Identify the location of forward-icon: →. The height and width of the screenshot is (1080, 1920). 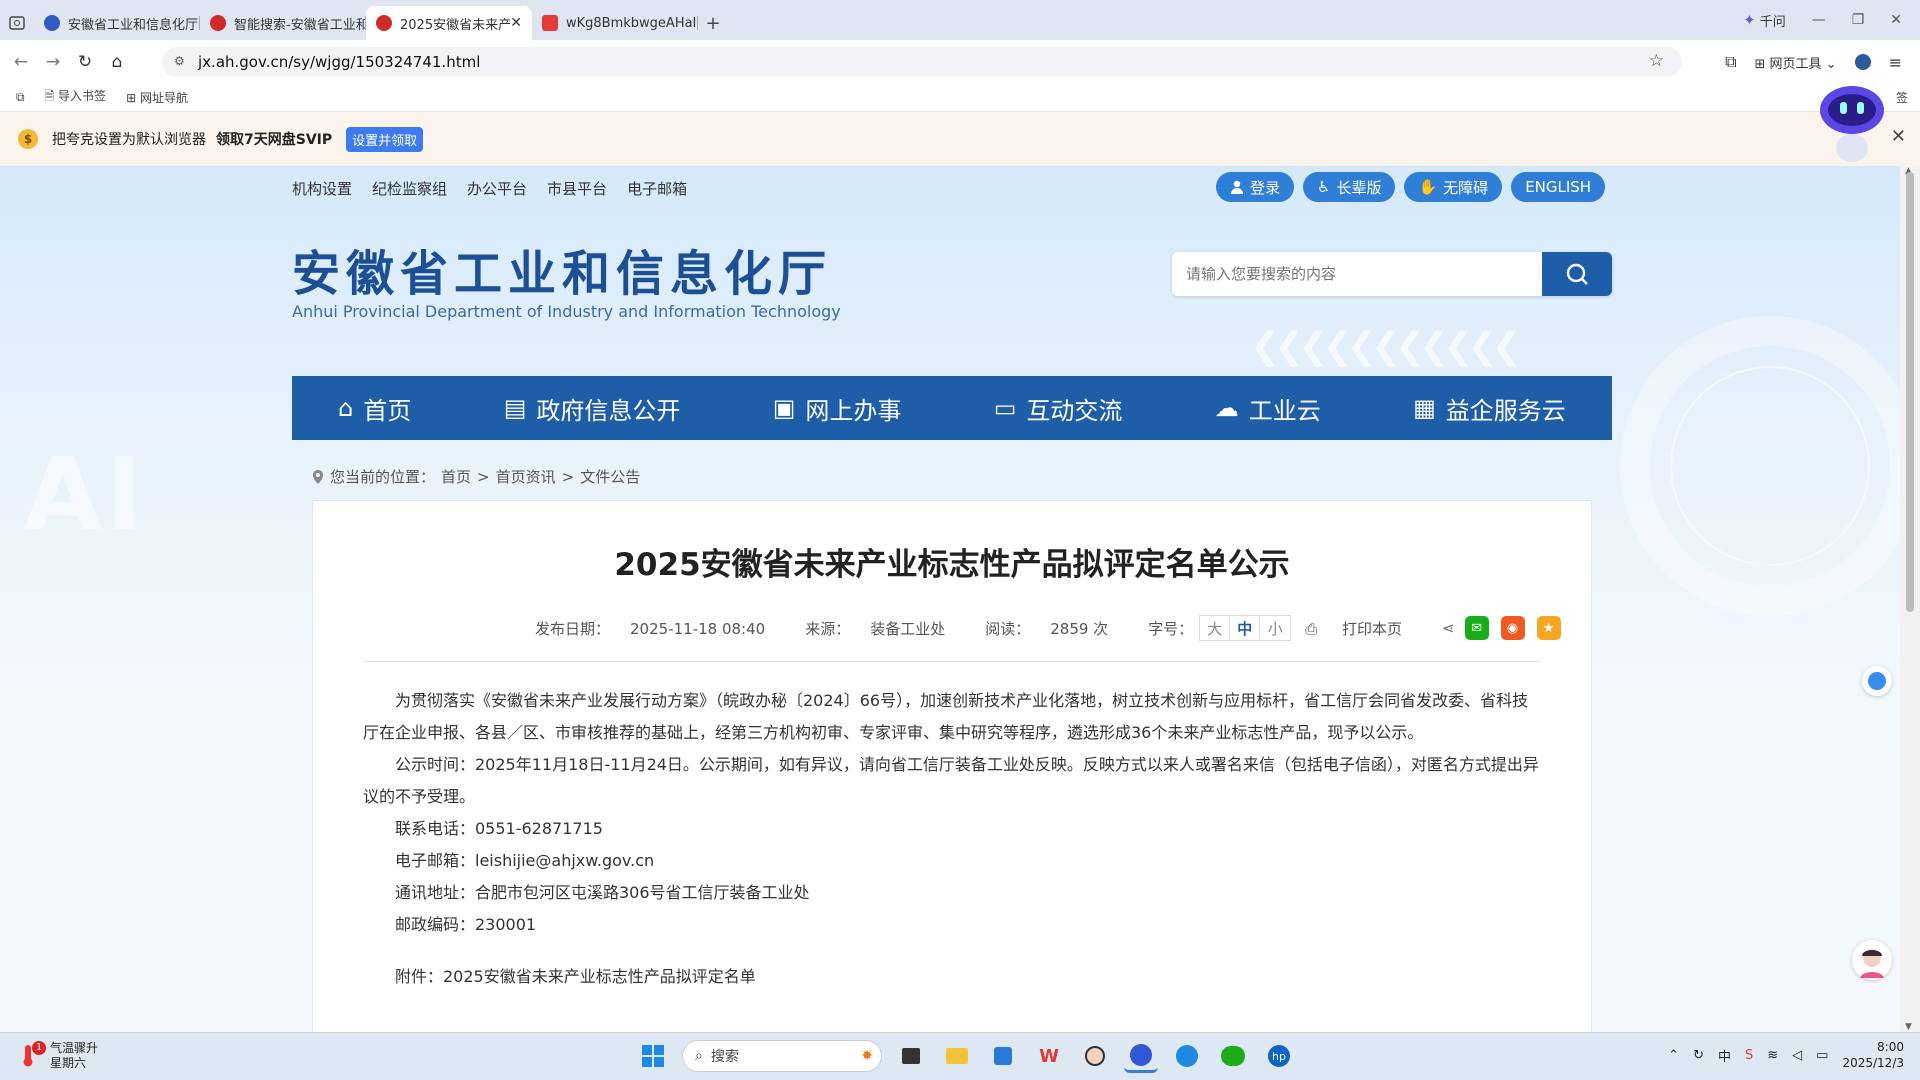
(53, 62).